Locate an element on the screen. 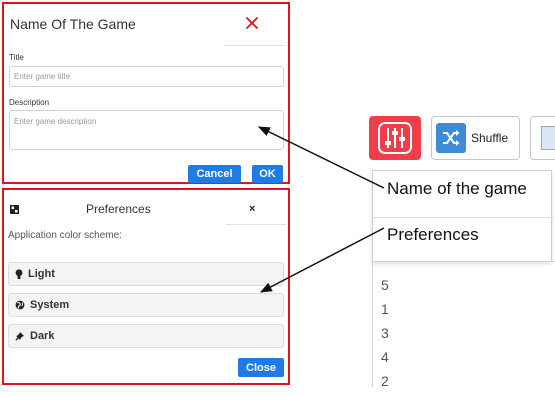 This screenshot has width=555, height=396. arrow-to-preferences-dialog is located at coordinates (322, 260).